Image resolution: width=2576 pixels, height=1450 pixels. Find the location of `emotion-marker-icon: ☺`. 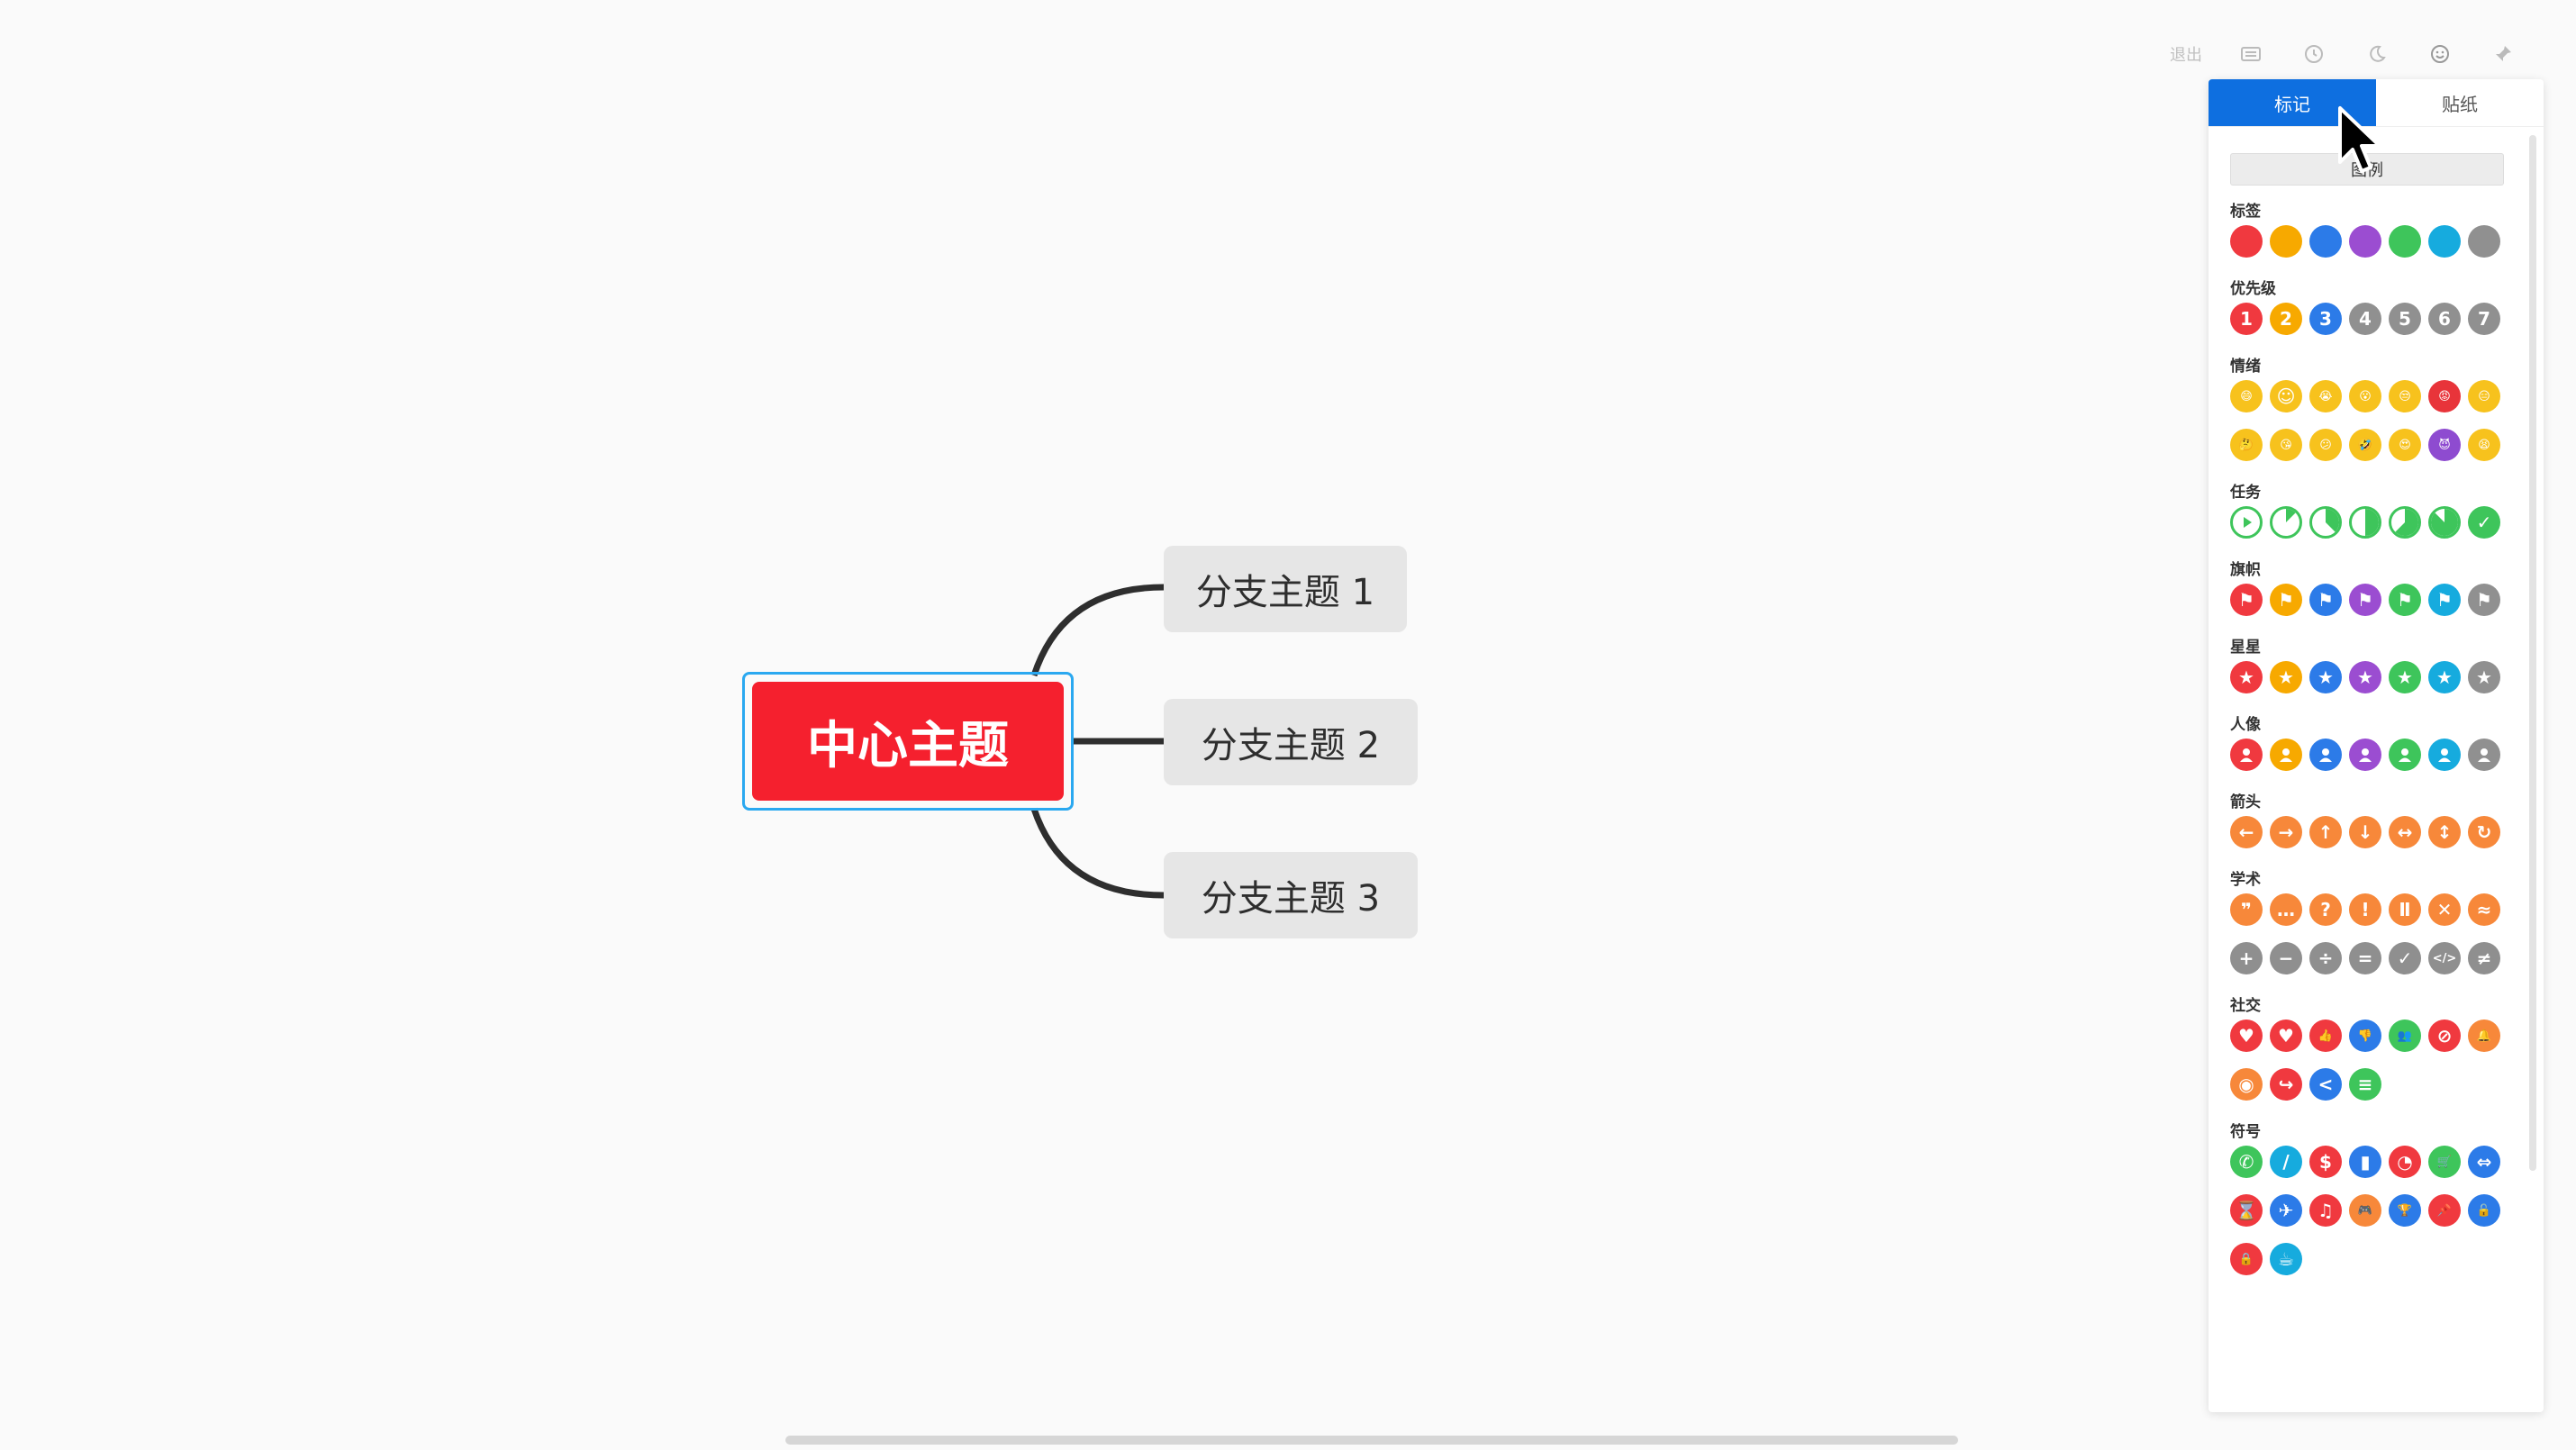

emotion-marker-icon: ☺ is located at coordinates (2286, 396).